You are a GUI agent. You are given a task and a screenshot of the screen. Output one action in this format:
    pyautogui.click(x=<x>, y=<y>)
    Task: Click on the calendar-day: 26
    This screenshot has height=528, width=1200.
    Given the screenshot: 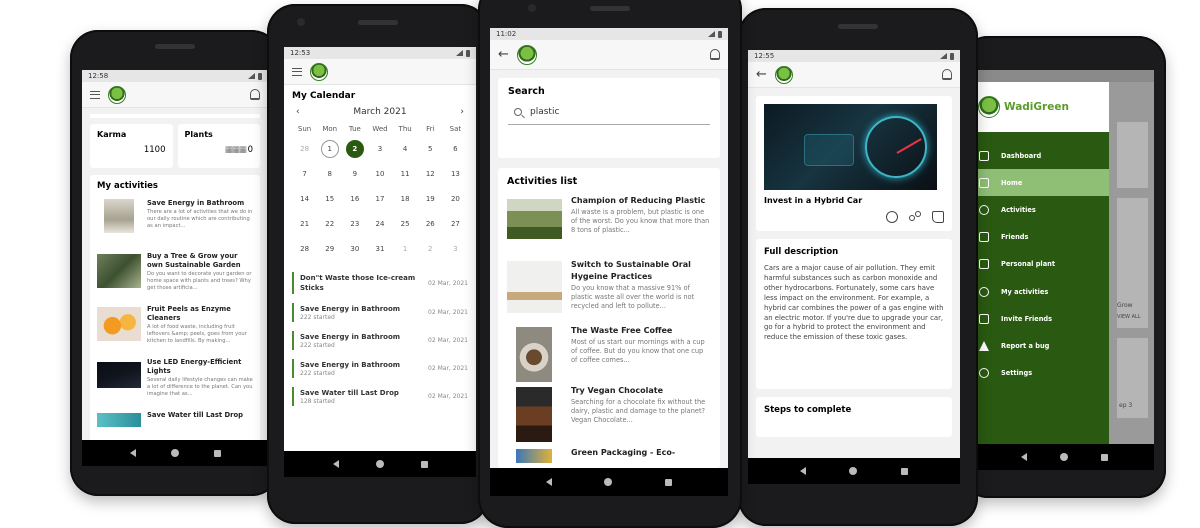 What is the action you would take?
    pyautogui.click(x=430, y=224)
    